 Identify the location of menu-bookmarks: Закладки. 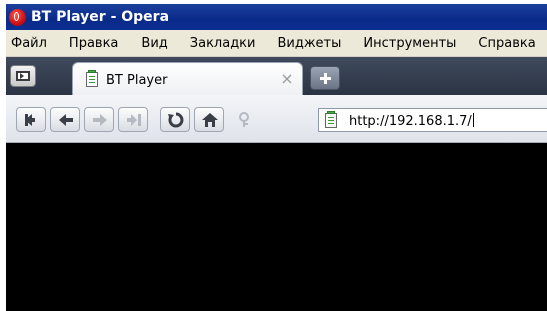
(223, 43).